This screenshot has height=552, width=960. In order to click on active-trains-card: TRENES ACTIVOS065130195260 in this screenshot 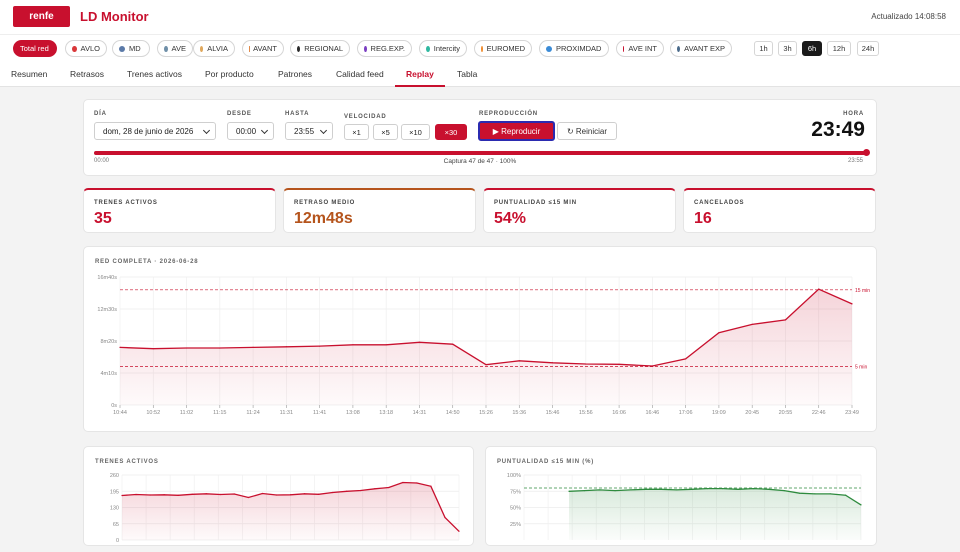, I will do `click(278, 496)`.